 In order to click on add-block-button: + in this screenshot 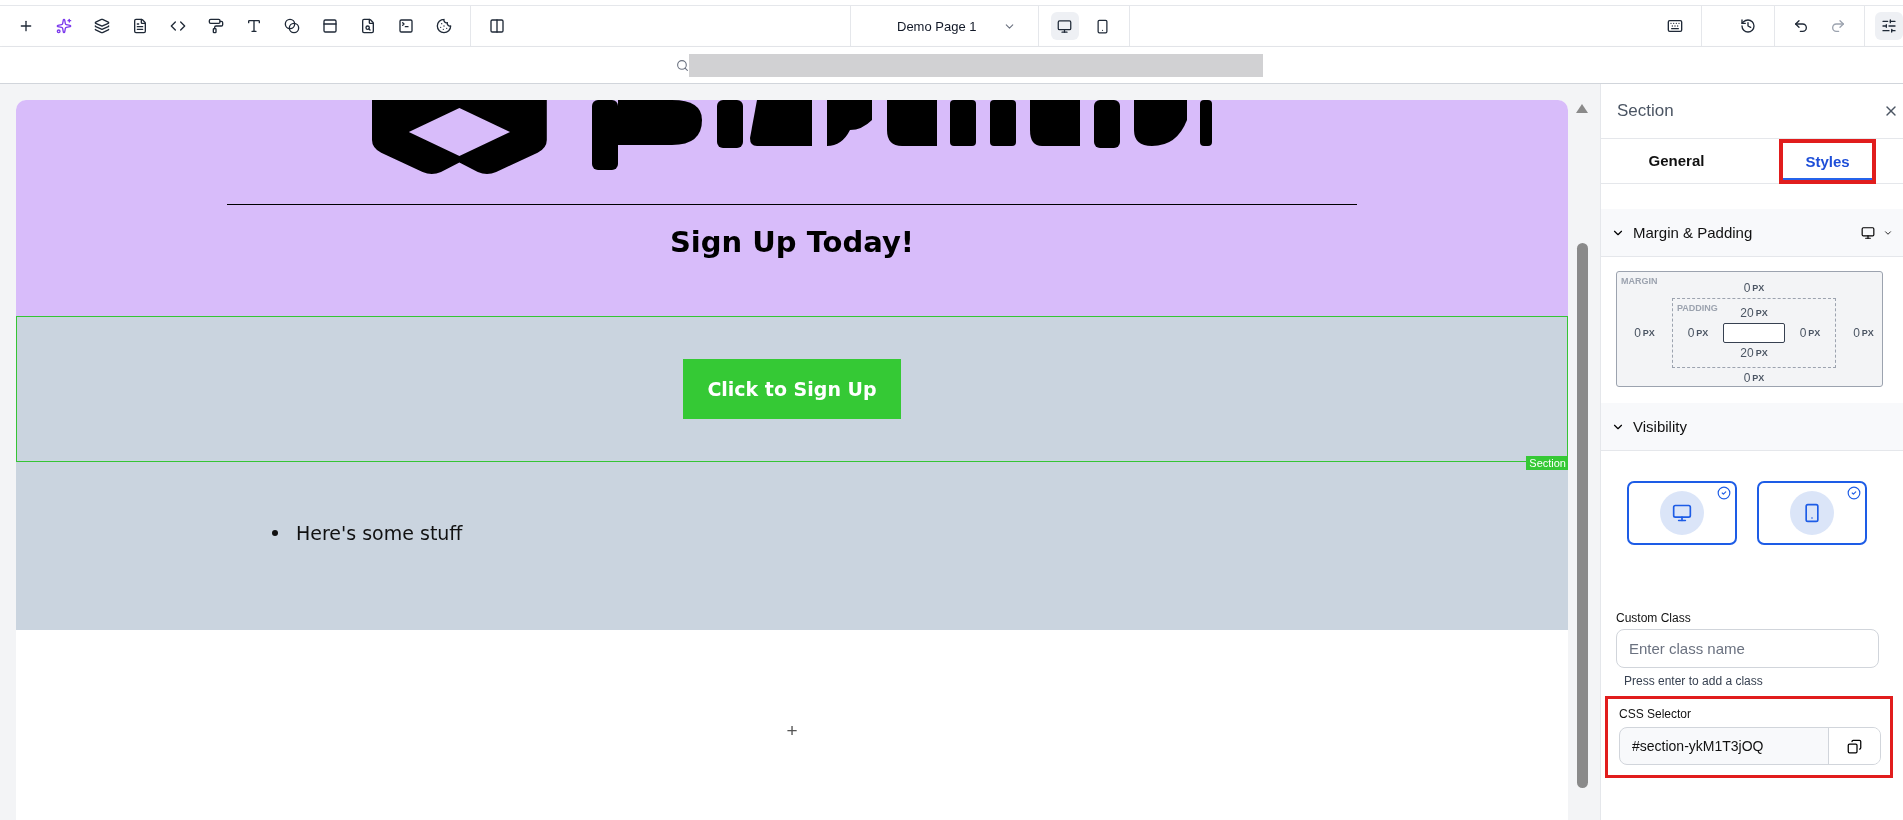, I will do `click(792, 732)`.